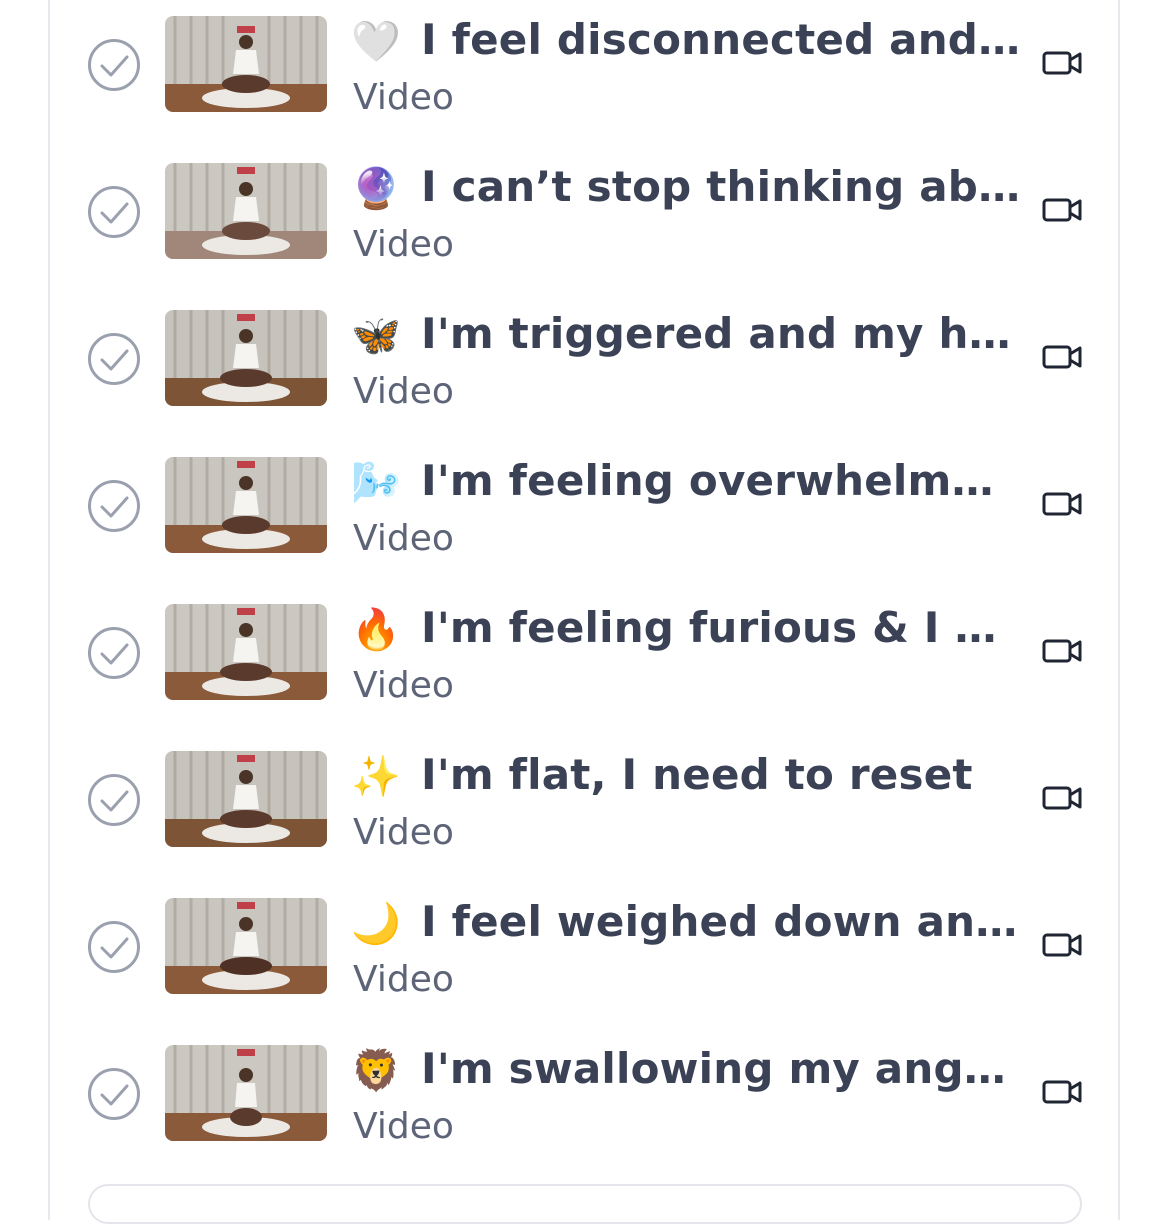  I want to click on lesson-item: ✨ I'm flat, I need to reset Video, so click(585, 822).